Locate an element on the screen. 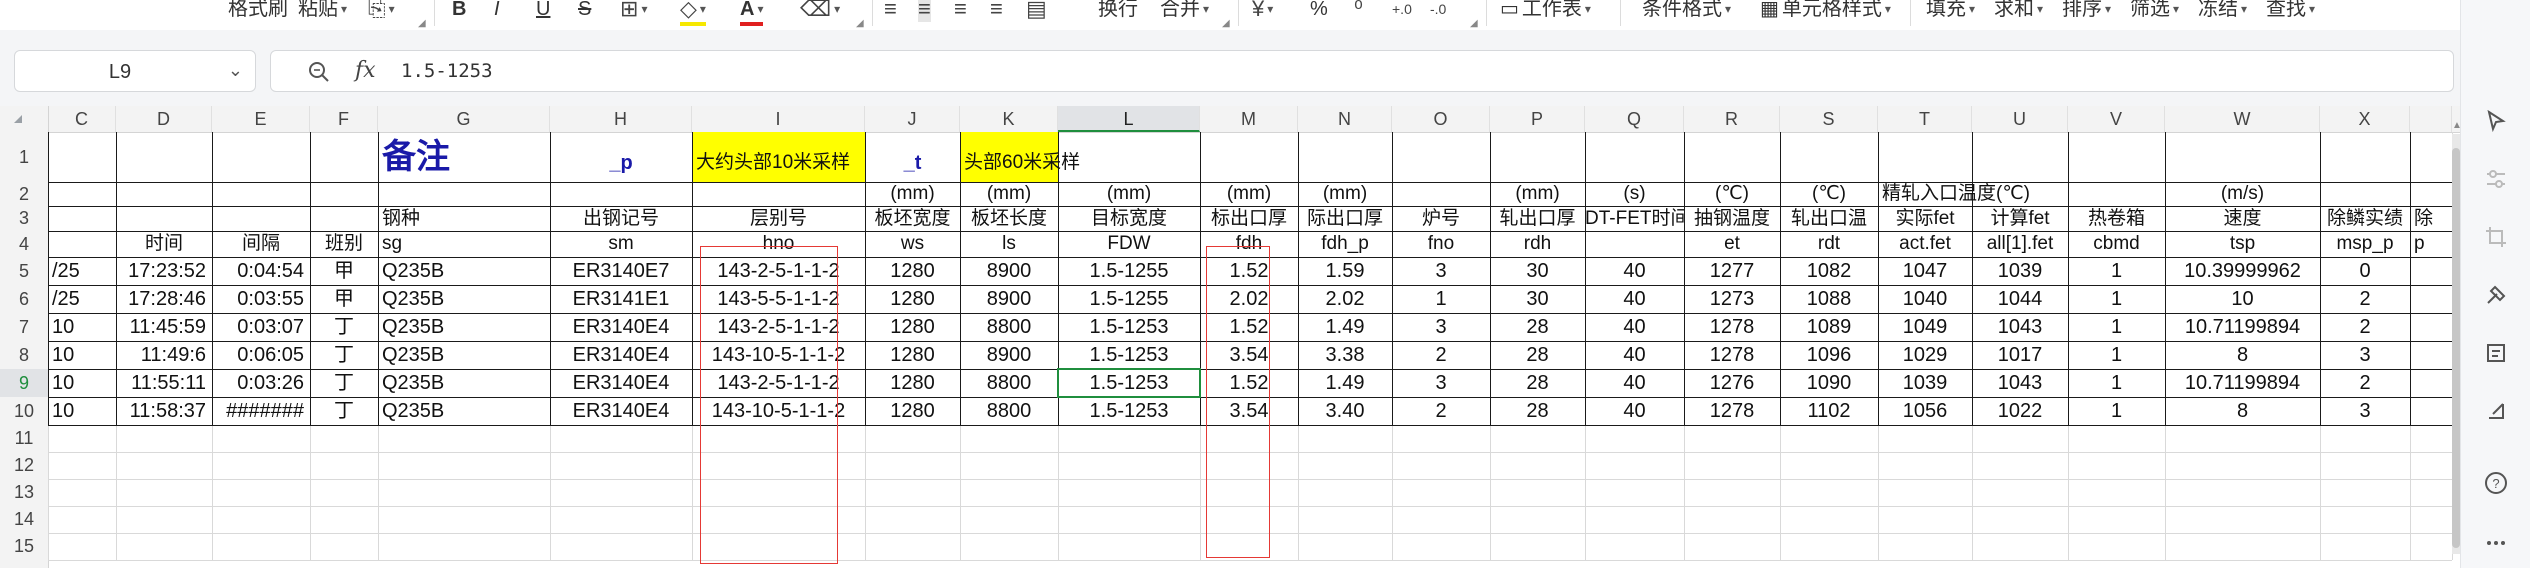  formula-input: fx 1.5-1253 is located at coordinates (1362, 71).